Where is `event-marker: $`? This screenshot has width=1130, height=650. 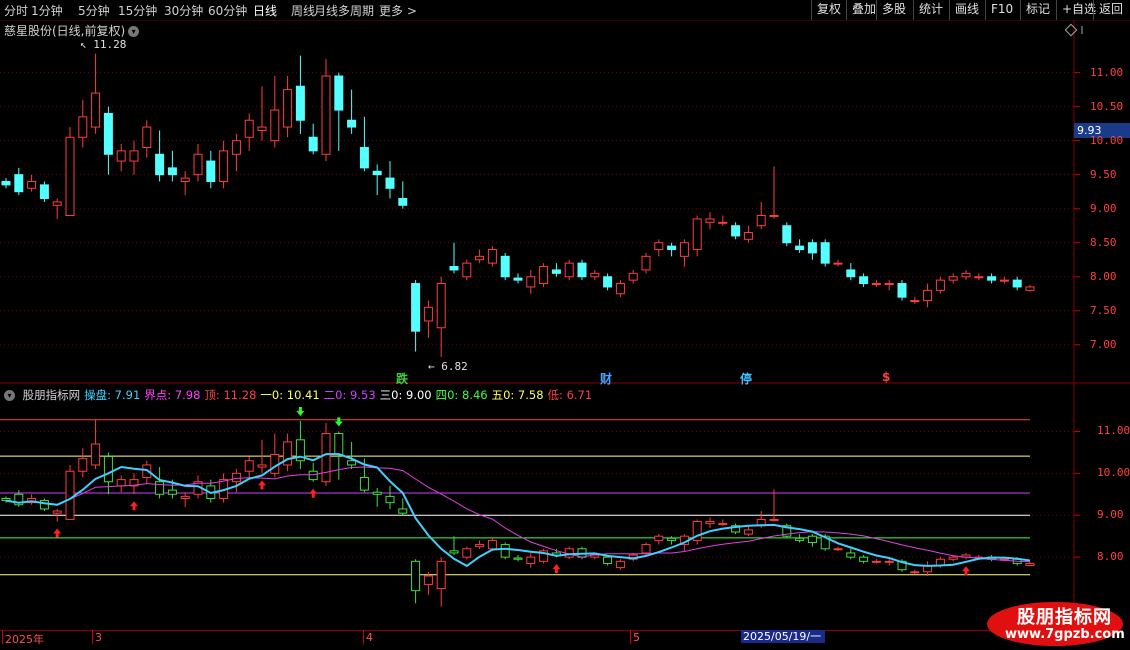 event-marker: $ is located at coordinates (886, 377).